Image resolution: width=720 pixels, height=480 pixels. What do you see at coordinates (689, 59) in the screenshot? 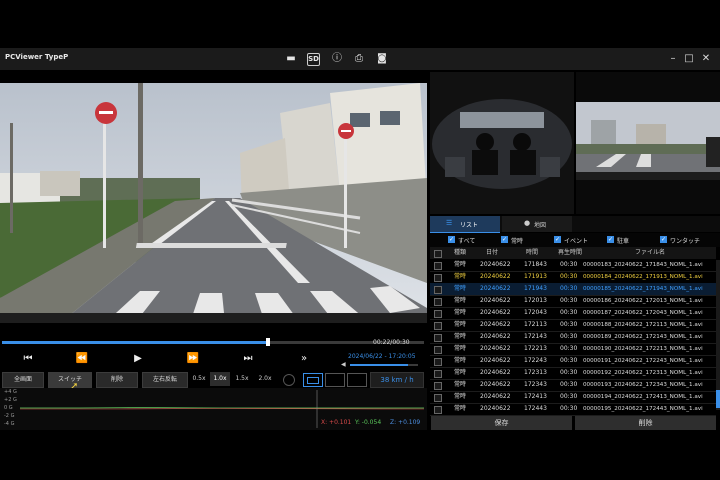
I see `maximize-button: □` at bounding box center [689, 59].